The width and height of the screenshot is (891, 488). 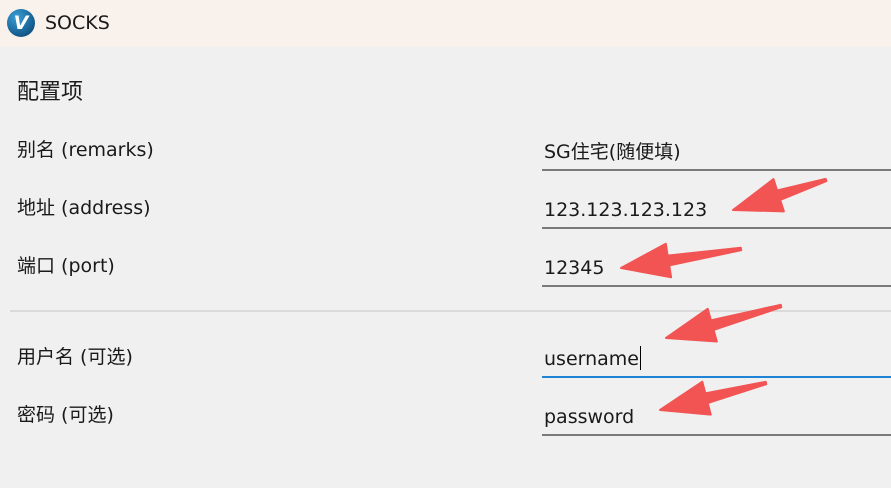 I want to click on window-title: SOCKS, so click(x=77, y=23).